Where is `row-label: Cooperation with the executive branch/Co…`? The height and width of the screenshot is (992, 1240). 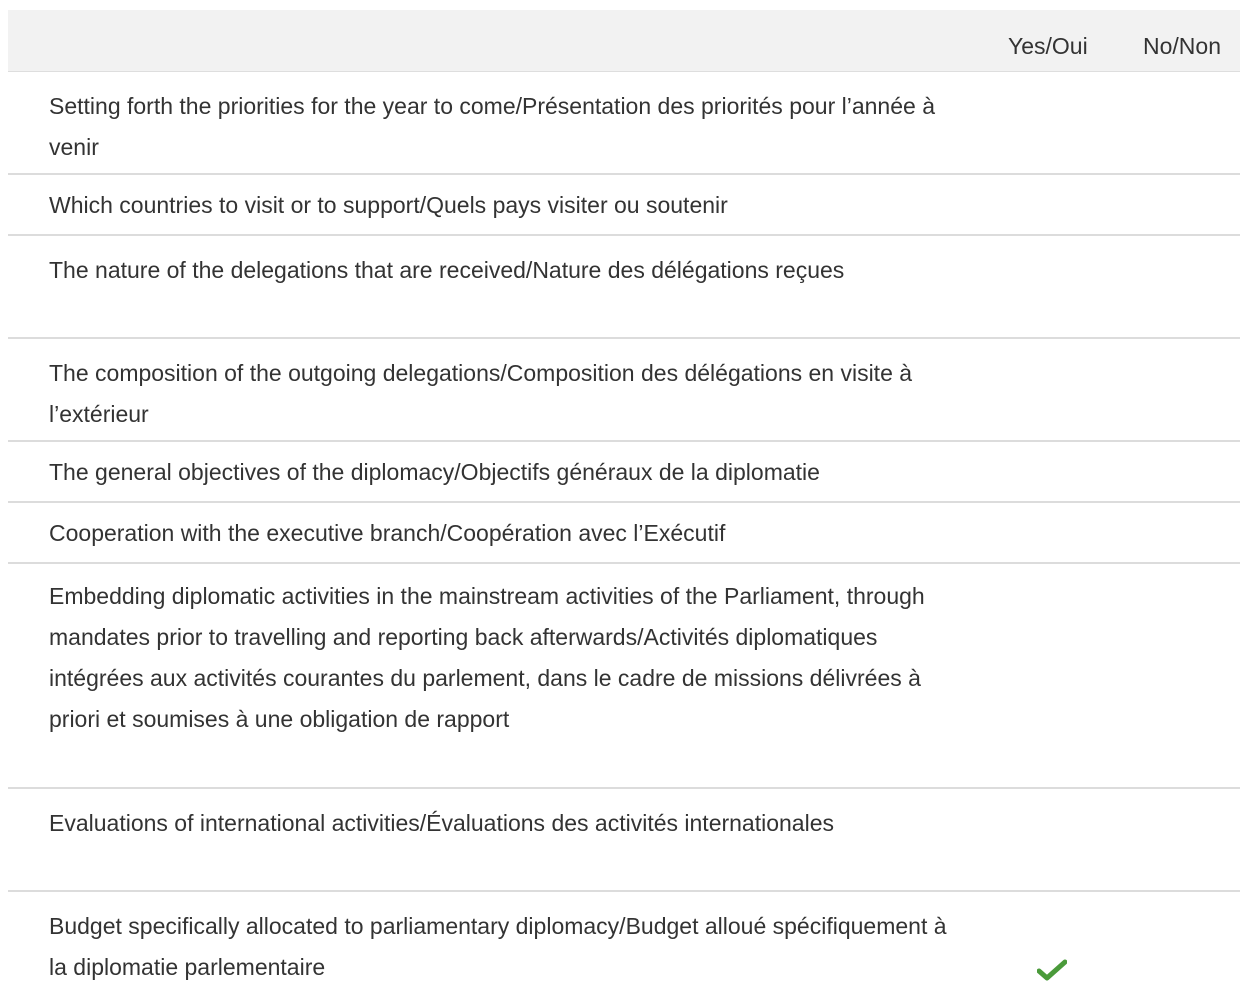
row-label: Cooperation with the executive branch/Co… is located at coordinates (387, 533).